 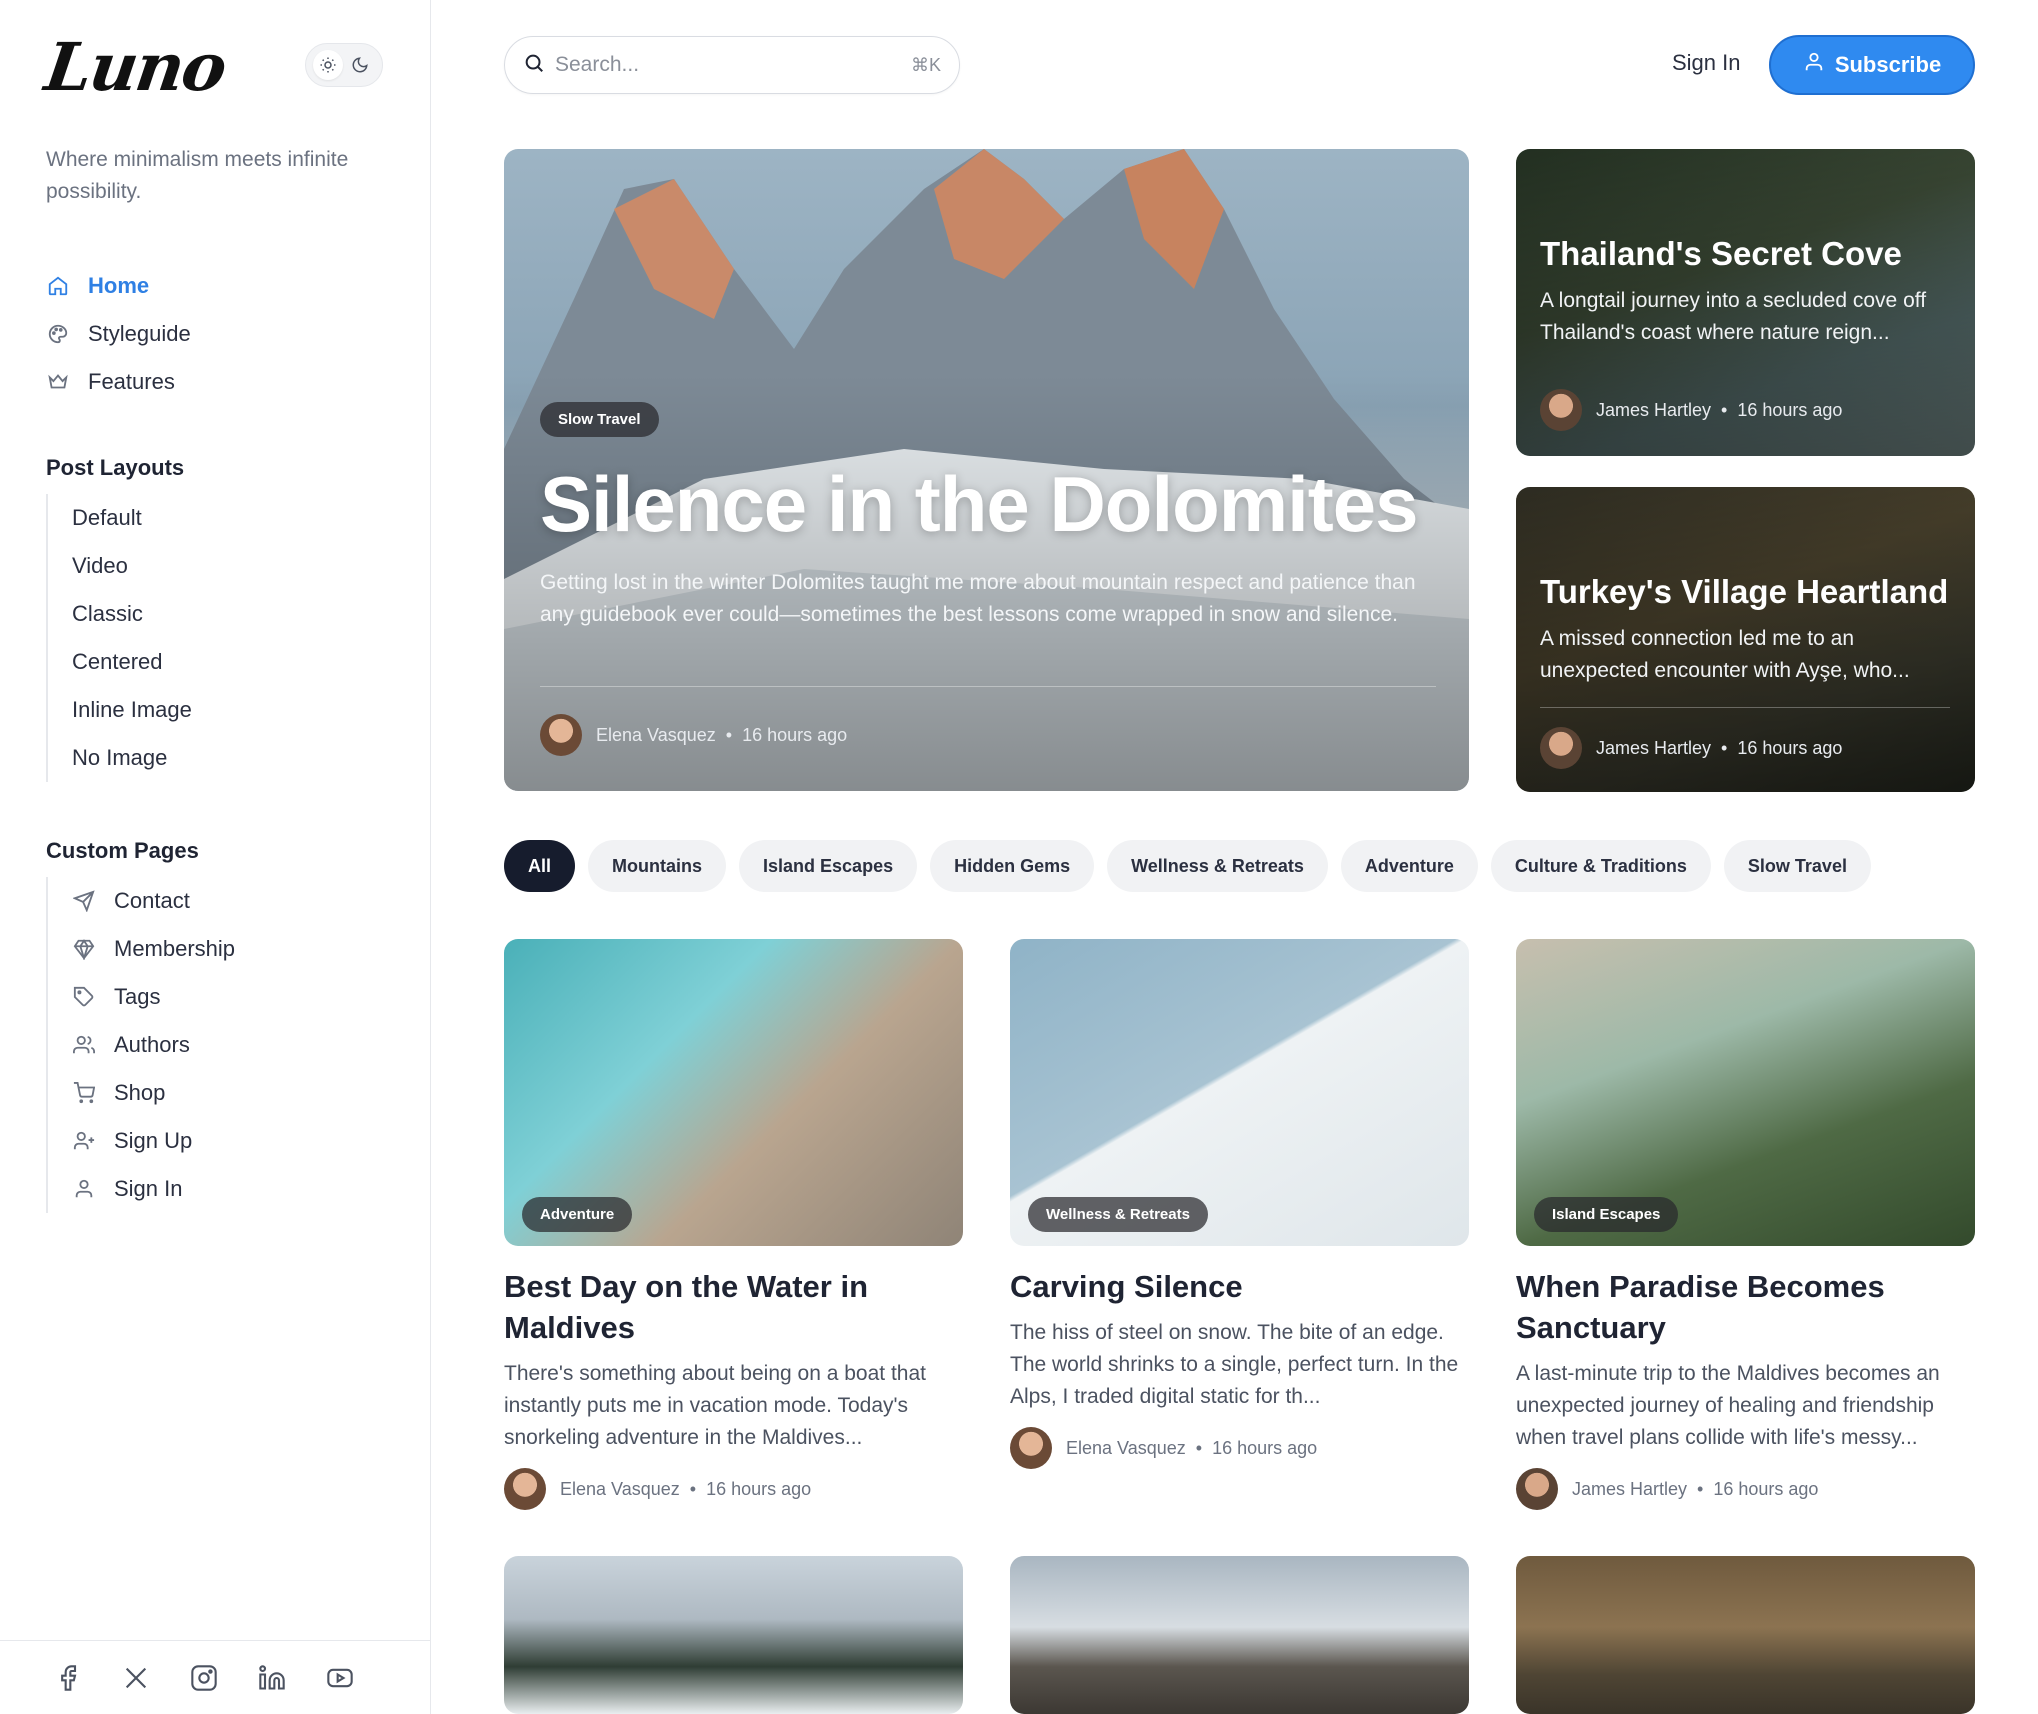 What do you see at coordinates (137, 996) in the screenshot?
I see `page-item-label: Tags` at bounding box center [137, 996].